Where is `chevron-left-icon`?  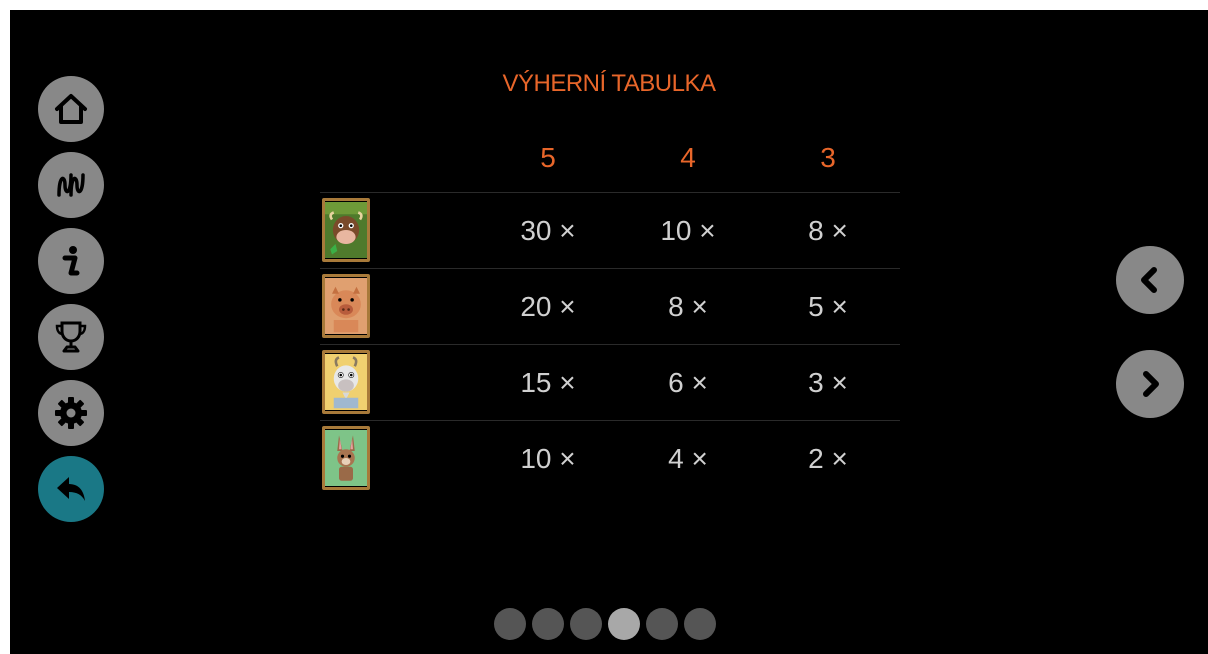
chevron-left-icon is located at coordinates (1149, 280).